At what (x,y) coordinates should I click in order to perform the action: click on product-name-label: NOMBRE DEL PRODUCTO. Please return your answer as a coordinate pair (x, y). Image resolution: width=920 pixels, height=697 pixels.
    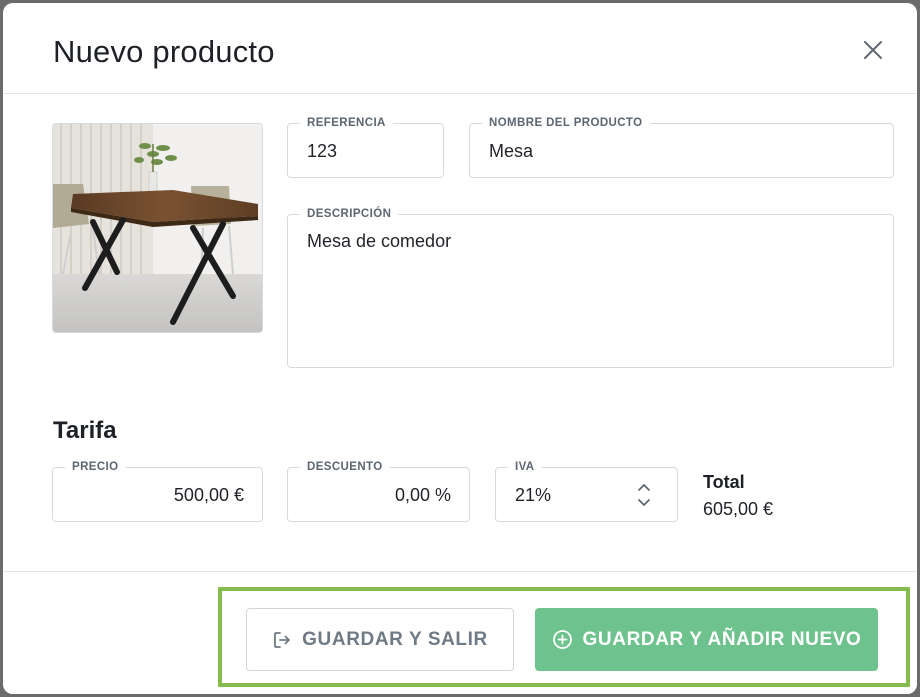
    Looking at the image, I should click on (566, 123).